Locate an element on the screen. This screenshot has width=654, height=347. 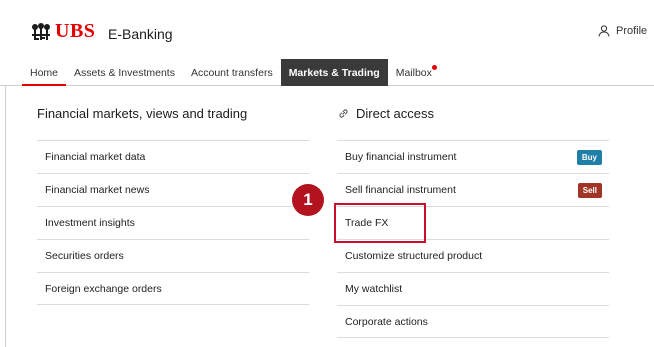
nav-home: Home is located at coordinates (44, 73).